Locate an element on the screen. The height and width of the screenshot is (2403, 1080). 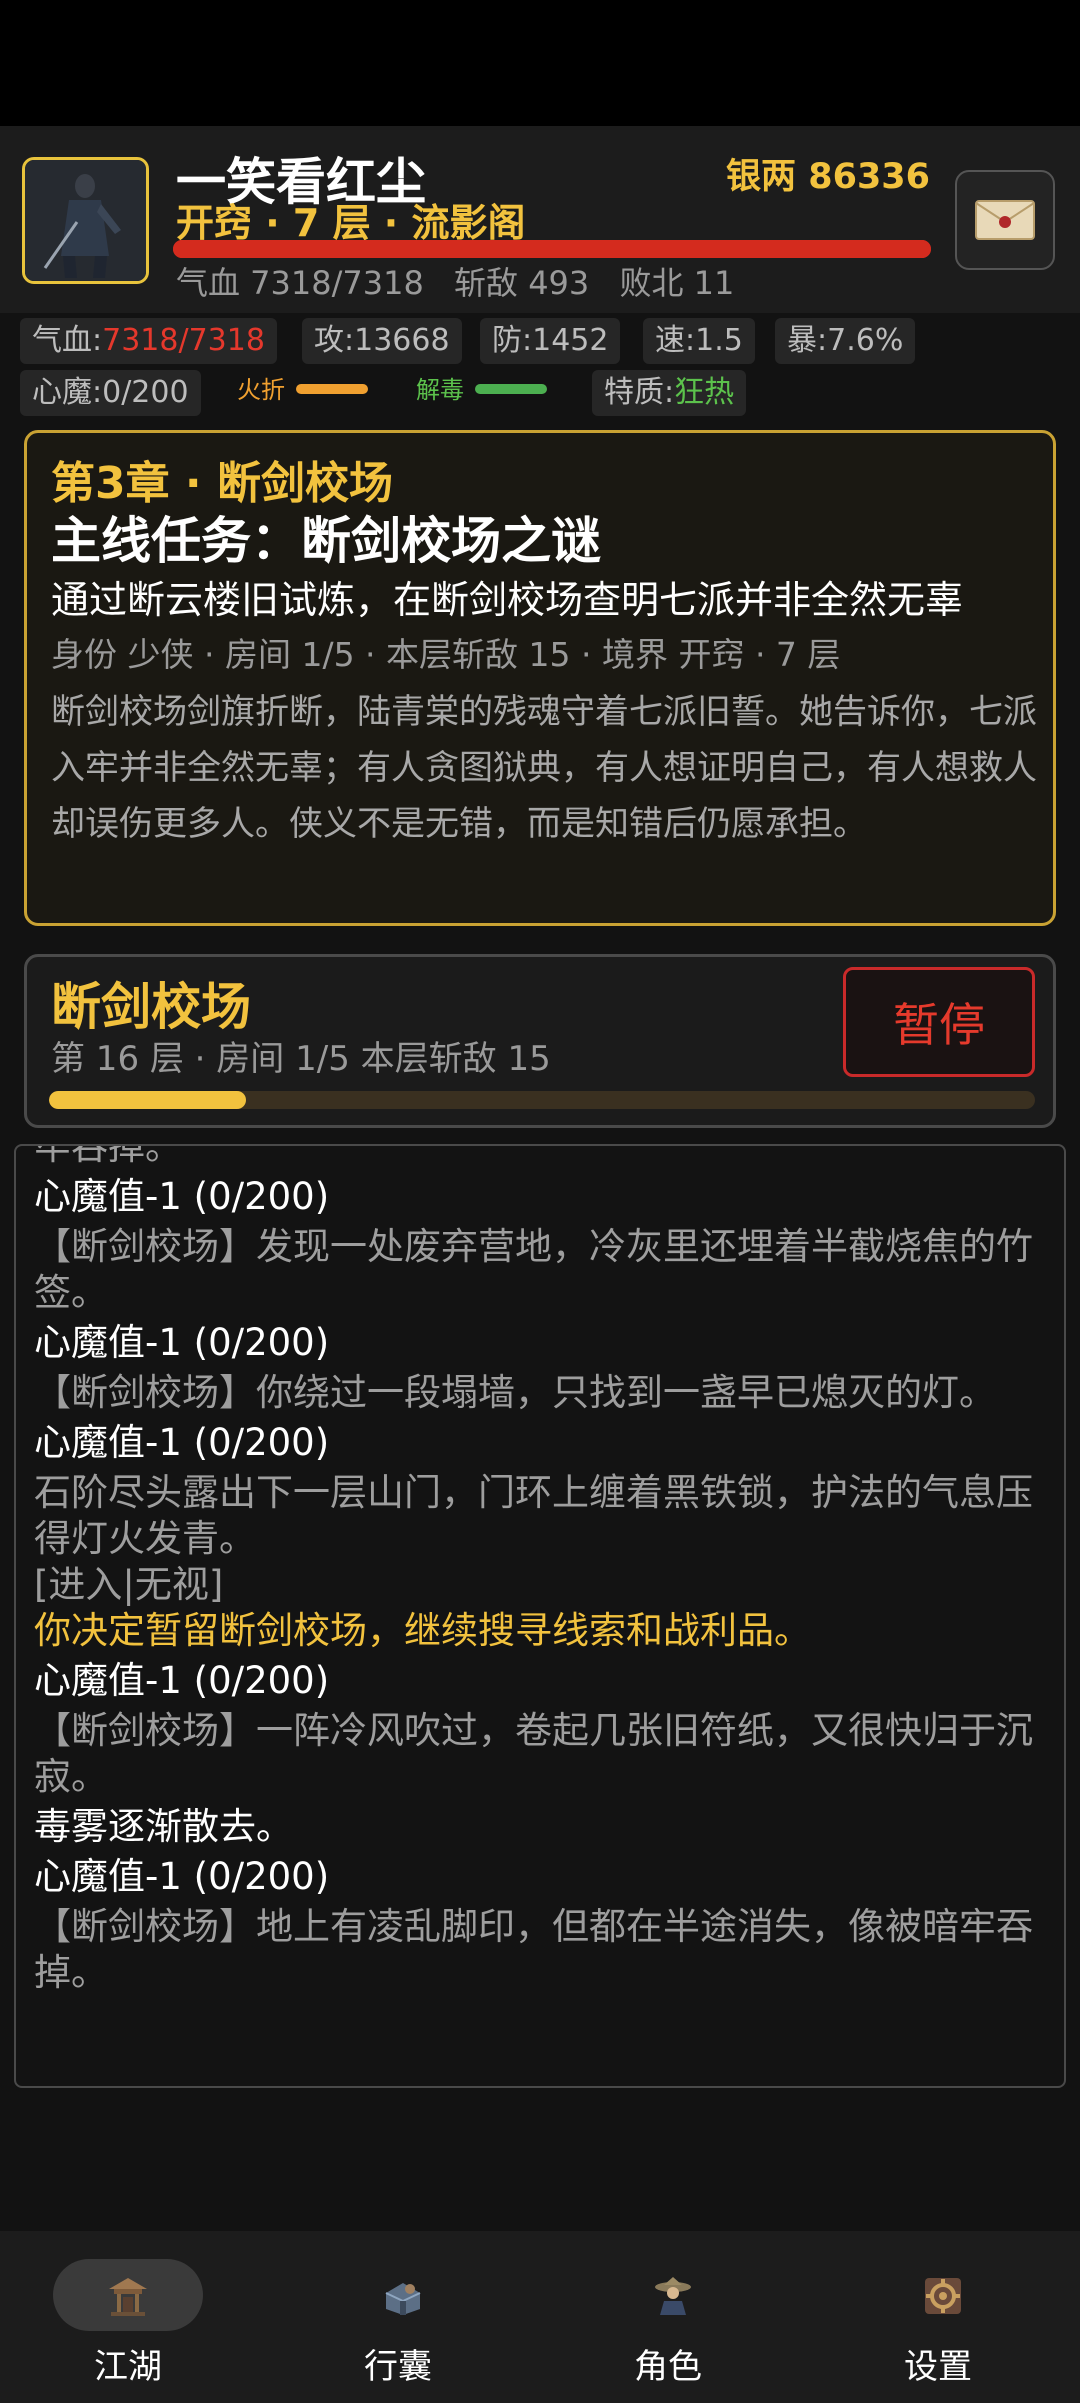
chip-trait: 特质:狂热 is located at coordinates (669, 393).